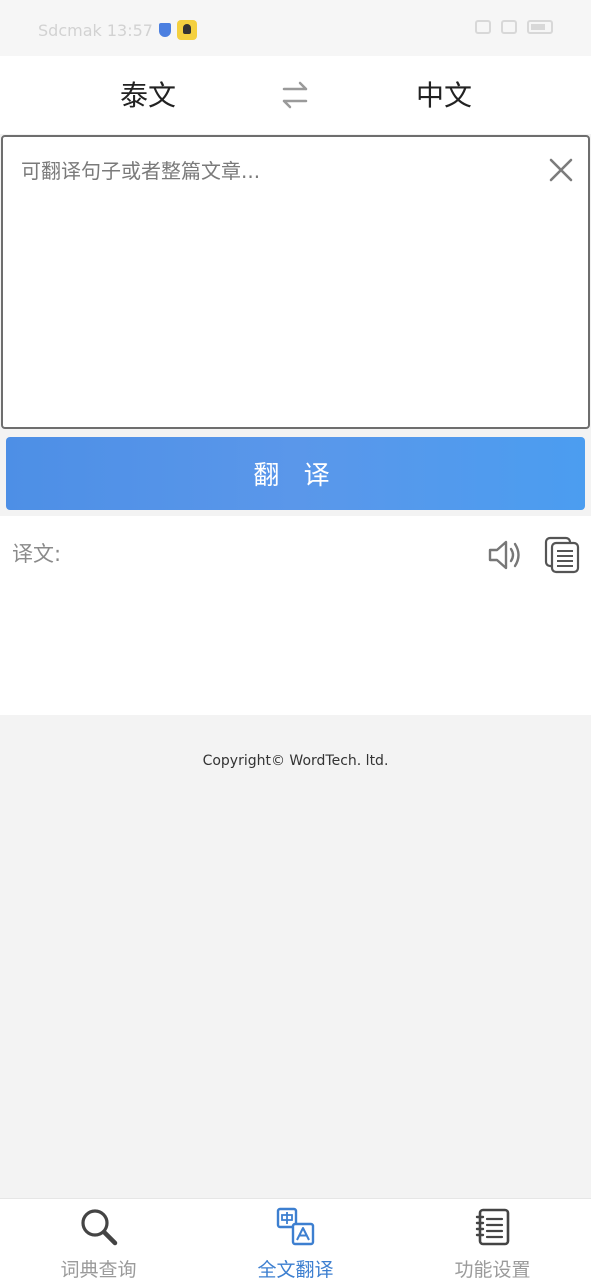 This screenshot has width=591, height=1280. I want to click on status-left: Sdcmak 13:57, so click(117, 30).